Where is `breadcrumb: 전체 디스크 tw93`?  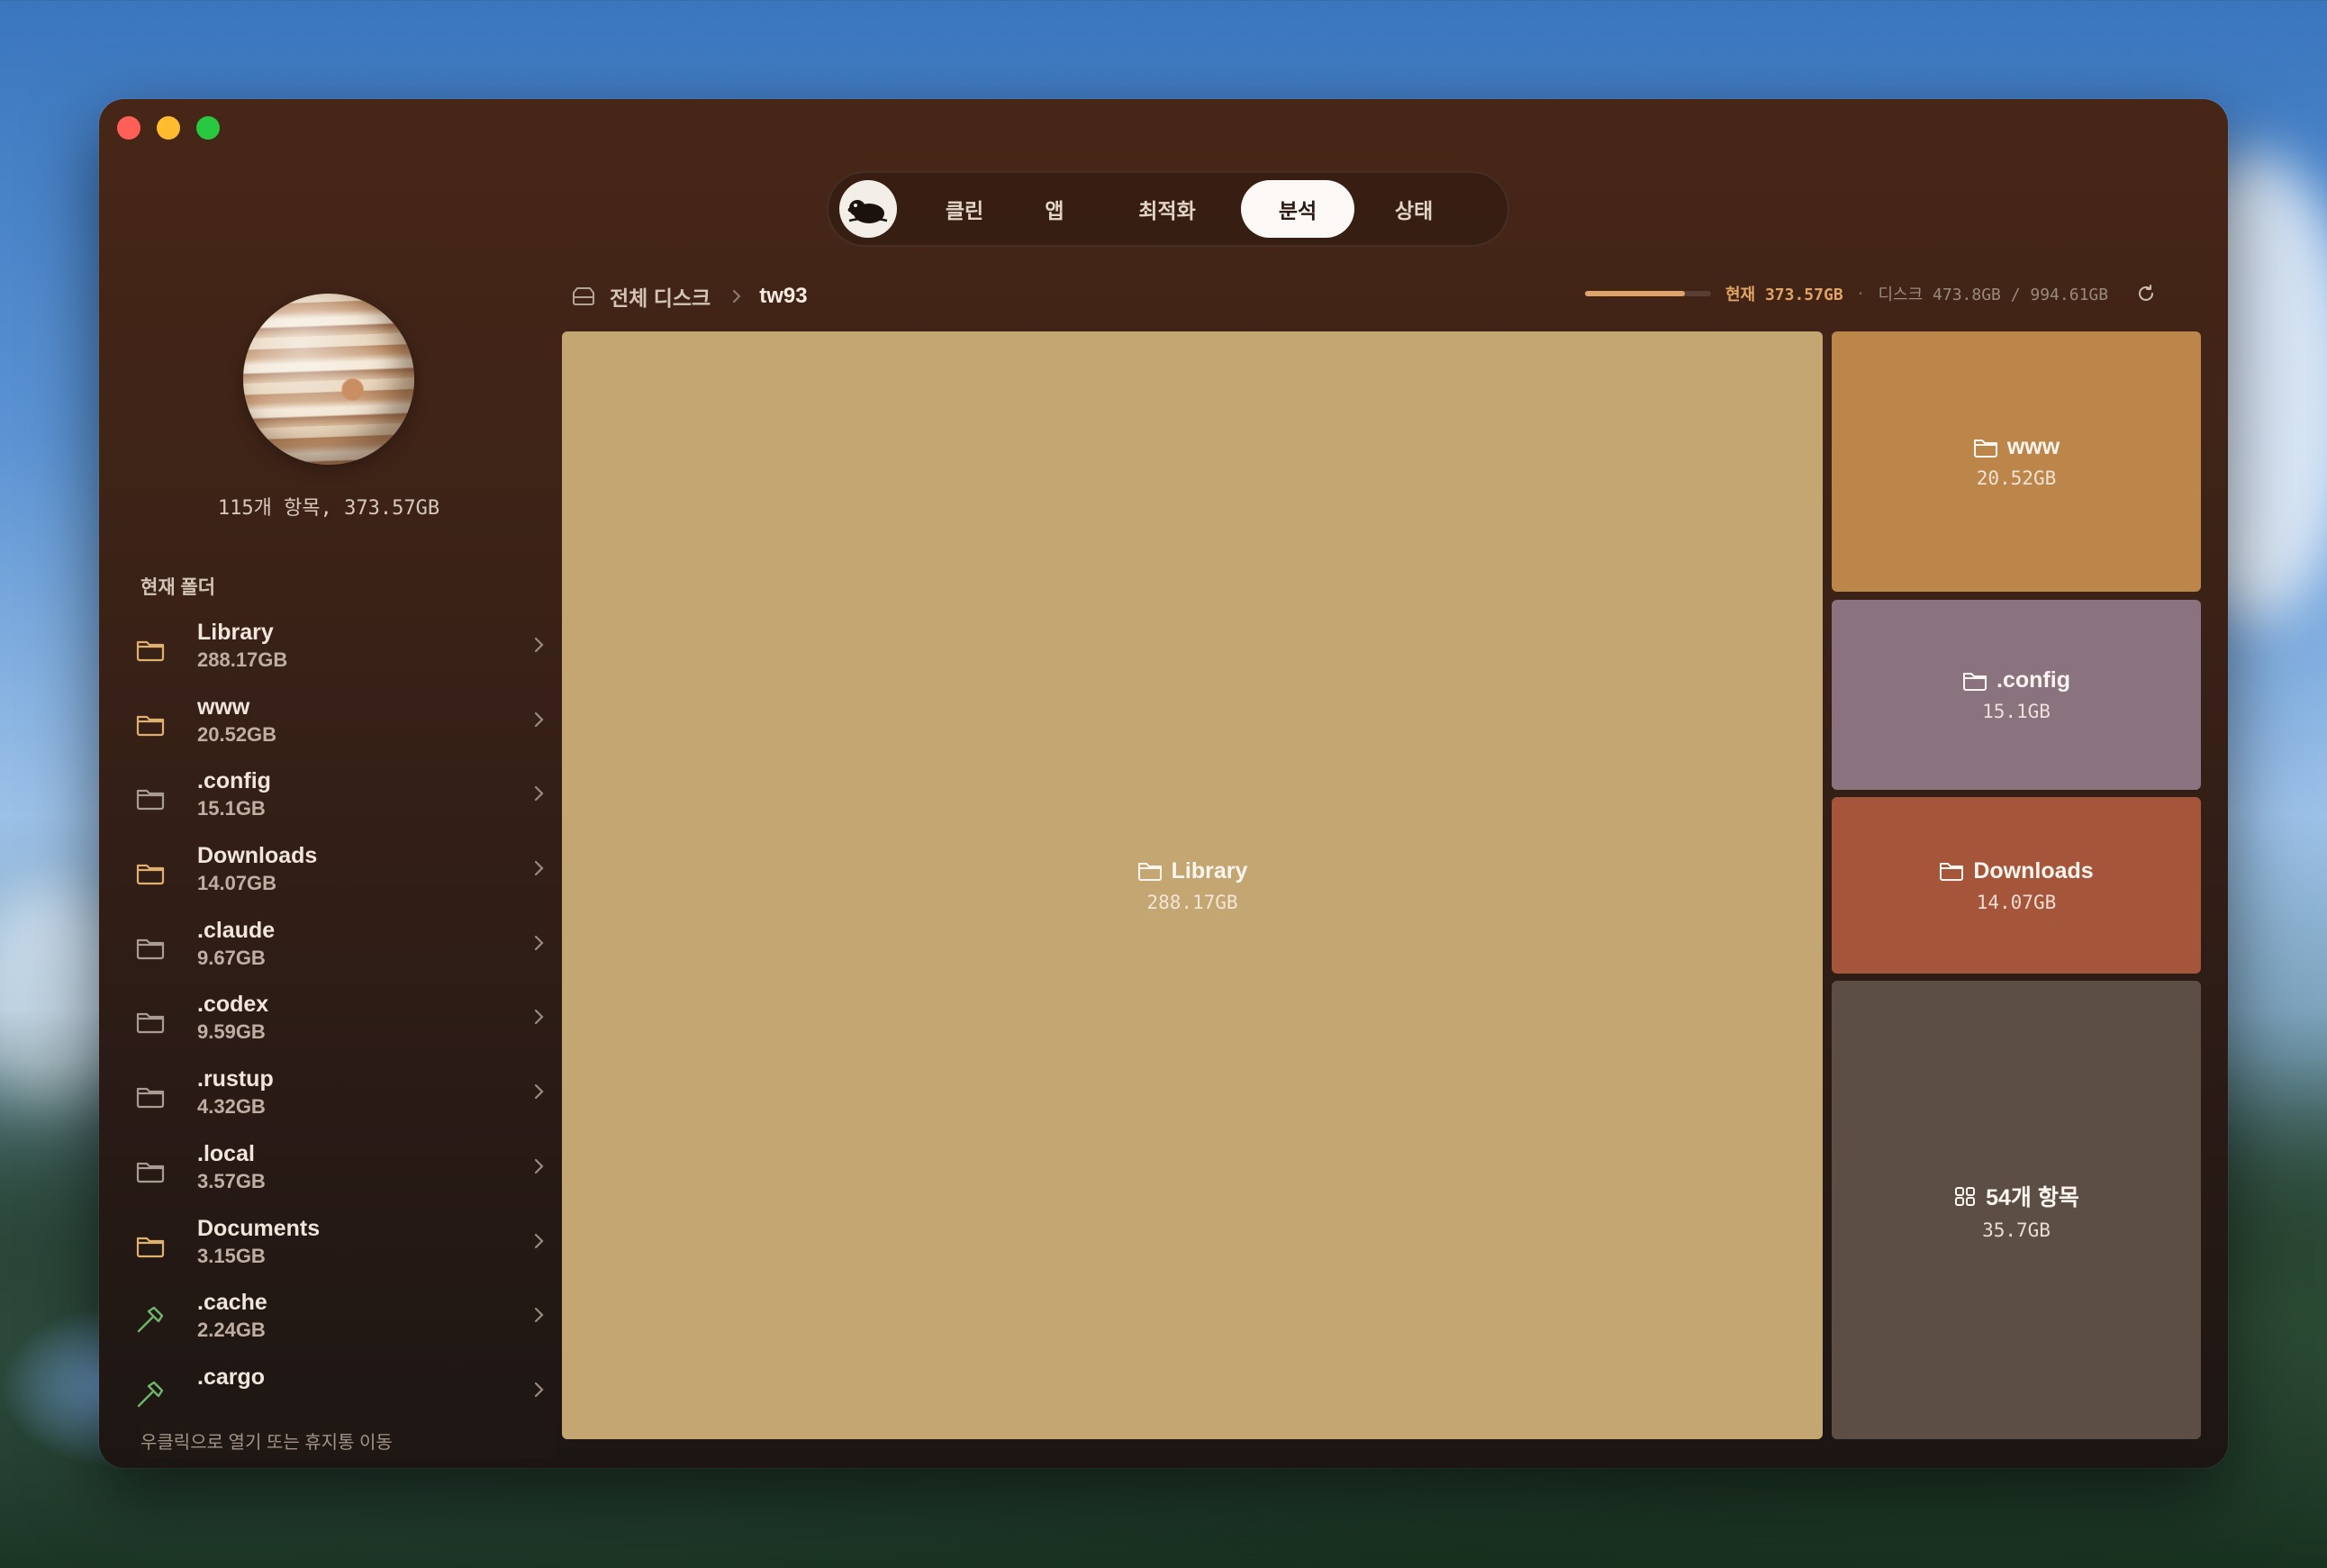 breadcrumb: 전체 디스크 tw93 is located at coordinates (689, 296).